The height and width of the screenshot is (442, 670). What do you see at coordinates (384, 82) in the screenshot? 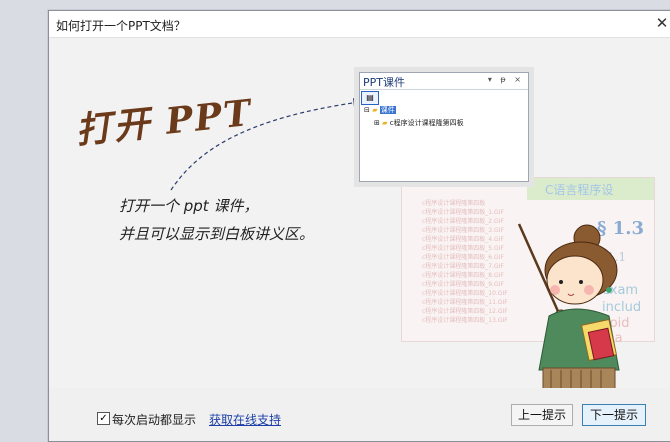
I see `panel-title: PPT课件` at bounding box center [384, 82].